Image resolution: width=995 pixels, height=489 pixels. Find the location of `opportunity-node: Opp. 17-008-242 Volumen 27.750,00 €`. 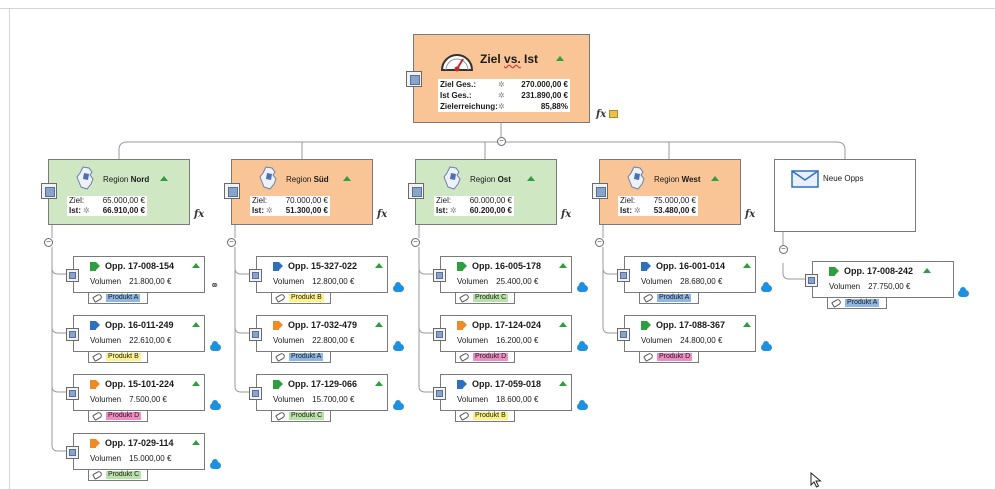

opportunity-node: Opp. 17-008-242 Volumen 27.750,00 € is located at coordinates (883, 279).